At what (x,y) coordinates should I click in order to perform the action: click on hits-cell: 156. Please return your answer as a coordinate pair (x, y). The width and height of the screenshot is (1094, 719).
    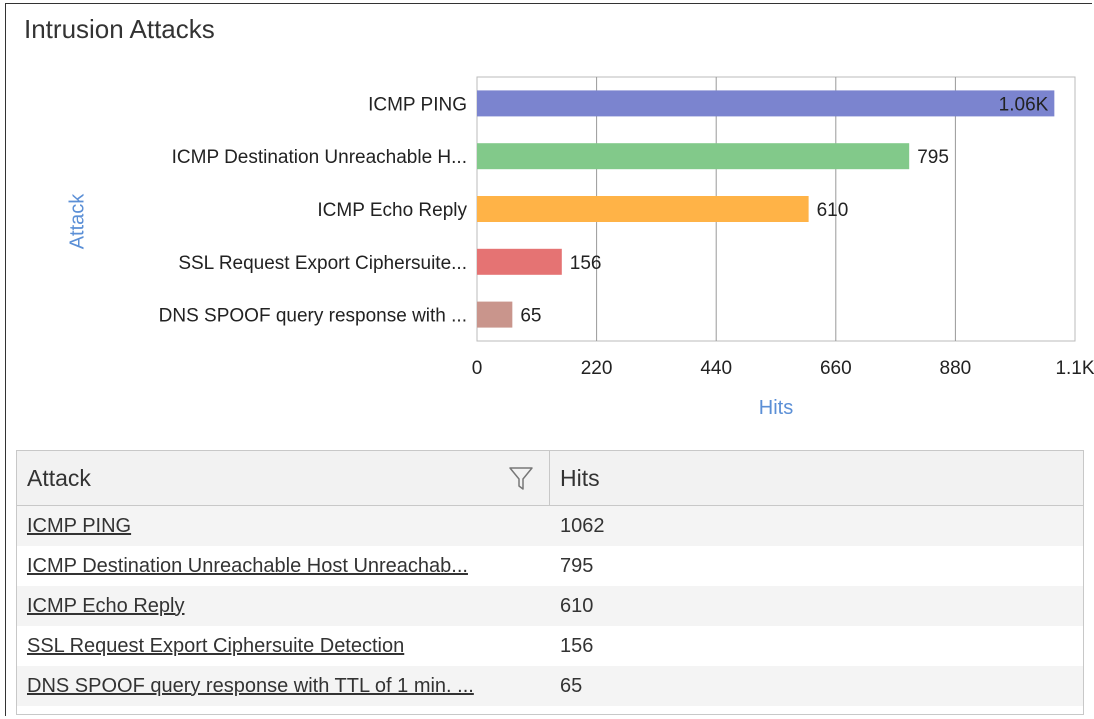
    Looking at the image, I should click on (577, 645).